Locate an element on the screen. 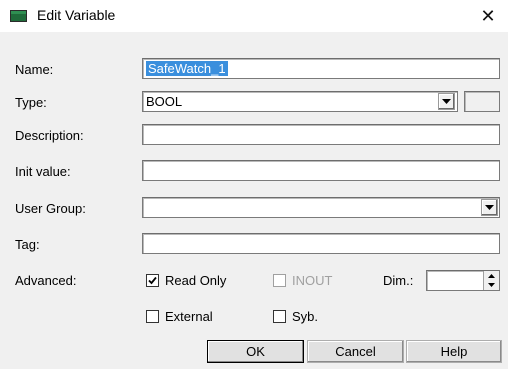 The height and width of the screenshot is (369, 508). checkmark-icon is located at coordinates (152, 280).